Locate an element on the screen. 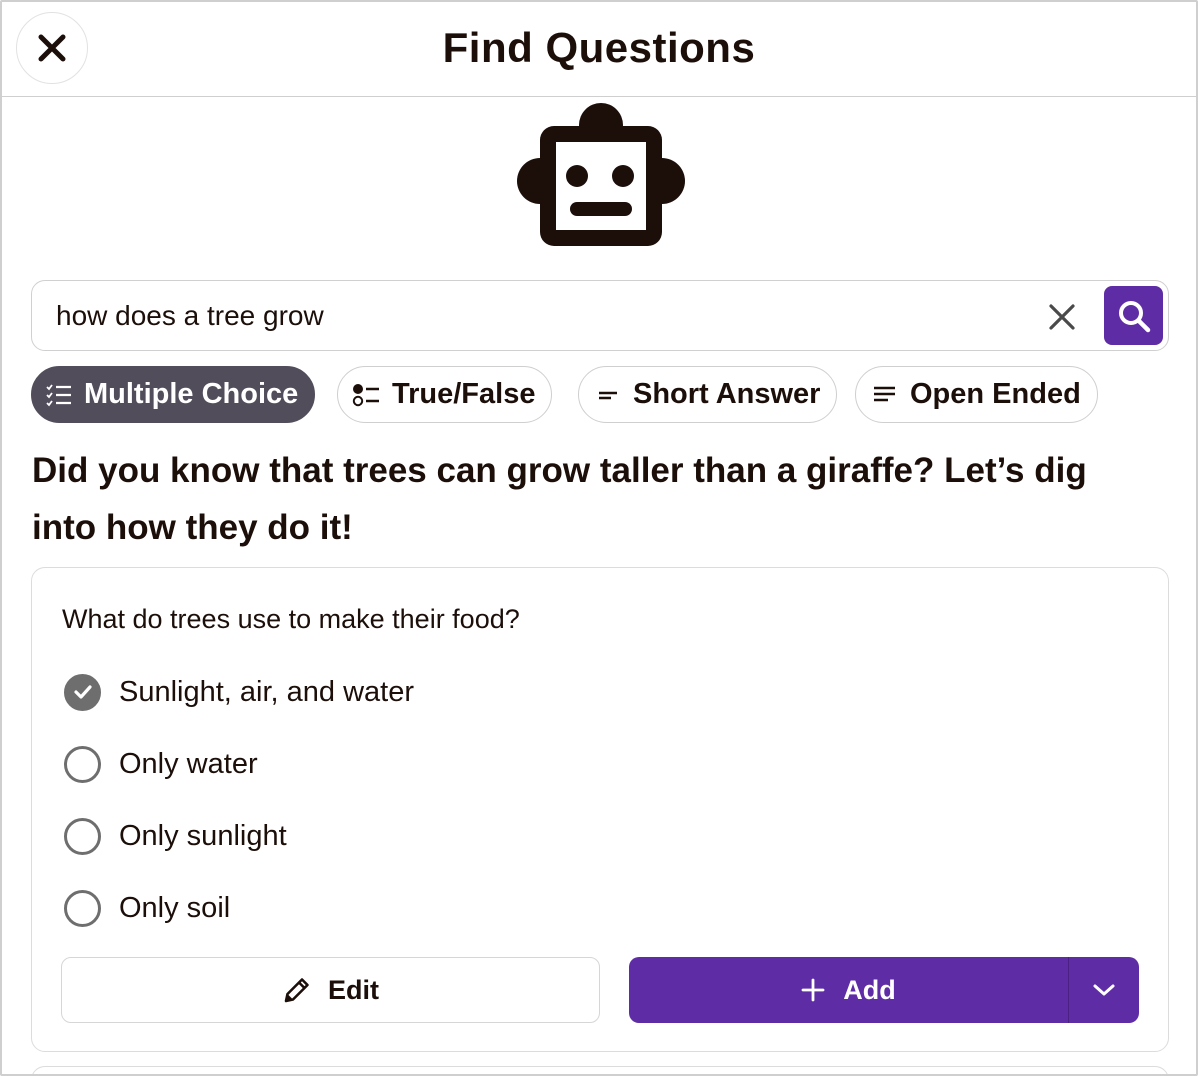  filter-label: True/False is located at coordinates (464, 394).